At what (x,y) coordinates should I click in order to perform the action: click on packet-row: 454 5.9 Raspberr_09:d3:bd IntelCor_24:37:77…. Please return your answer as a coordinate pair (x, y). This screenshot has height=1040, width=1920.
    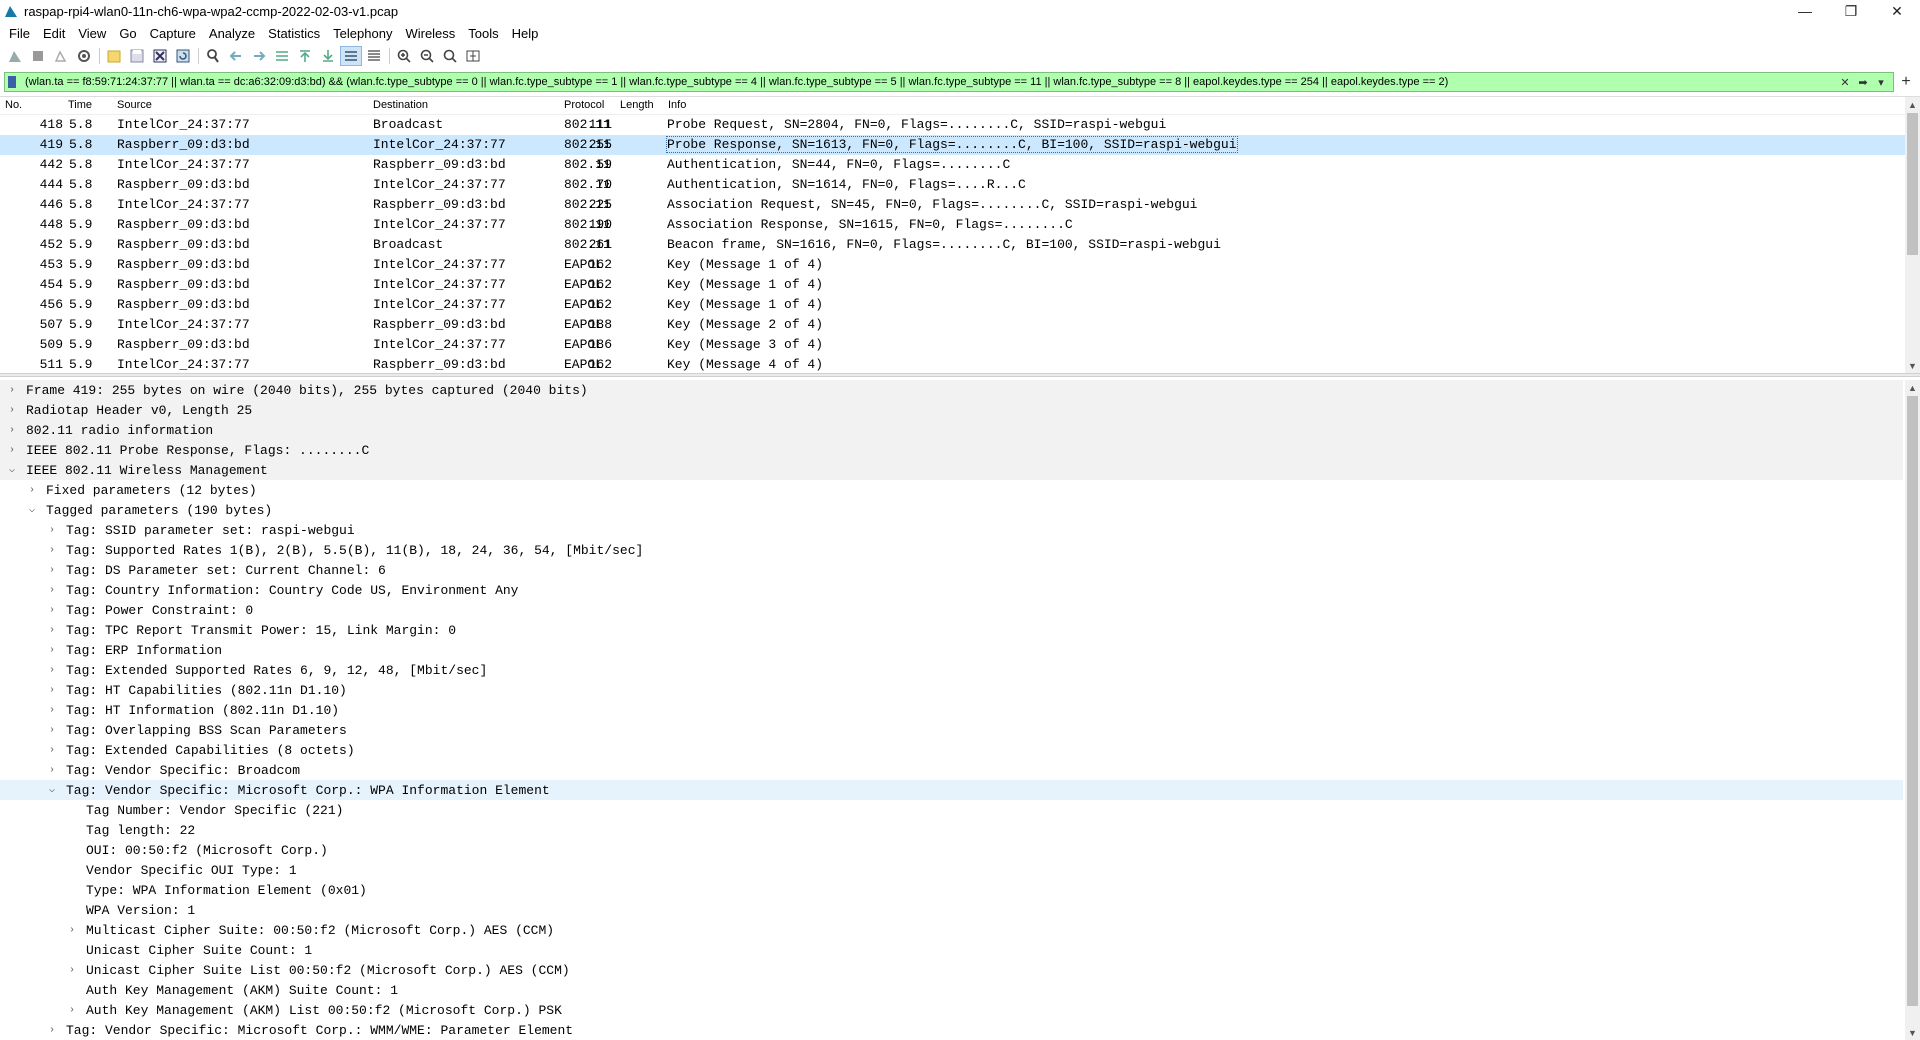
    Looking at the image, I should click on (952, 285).